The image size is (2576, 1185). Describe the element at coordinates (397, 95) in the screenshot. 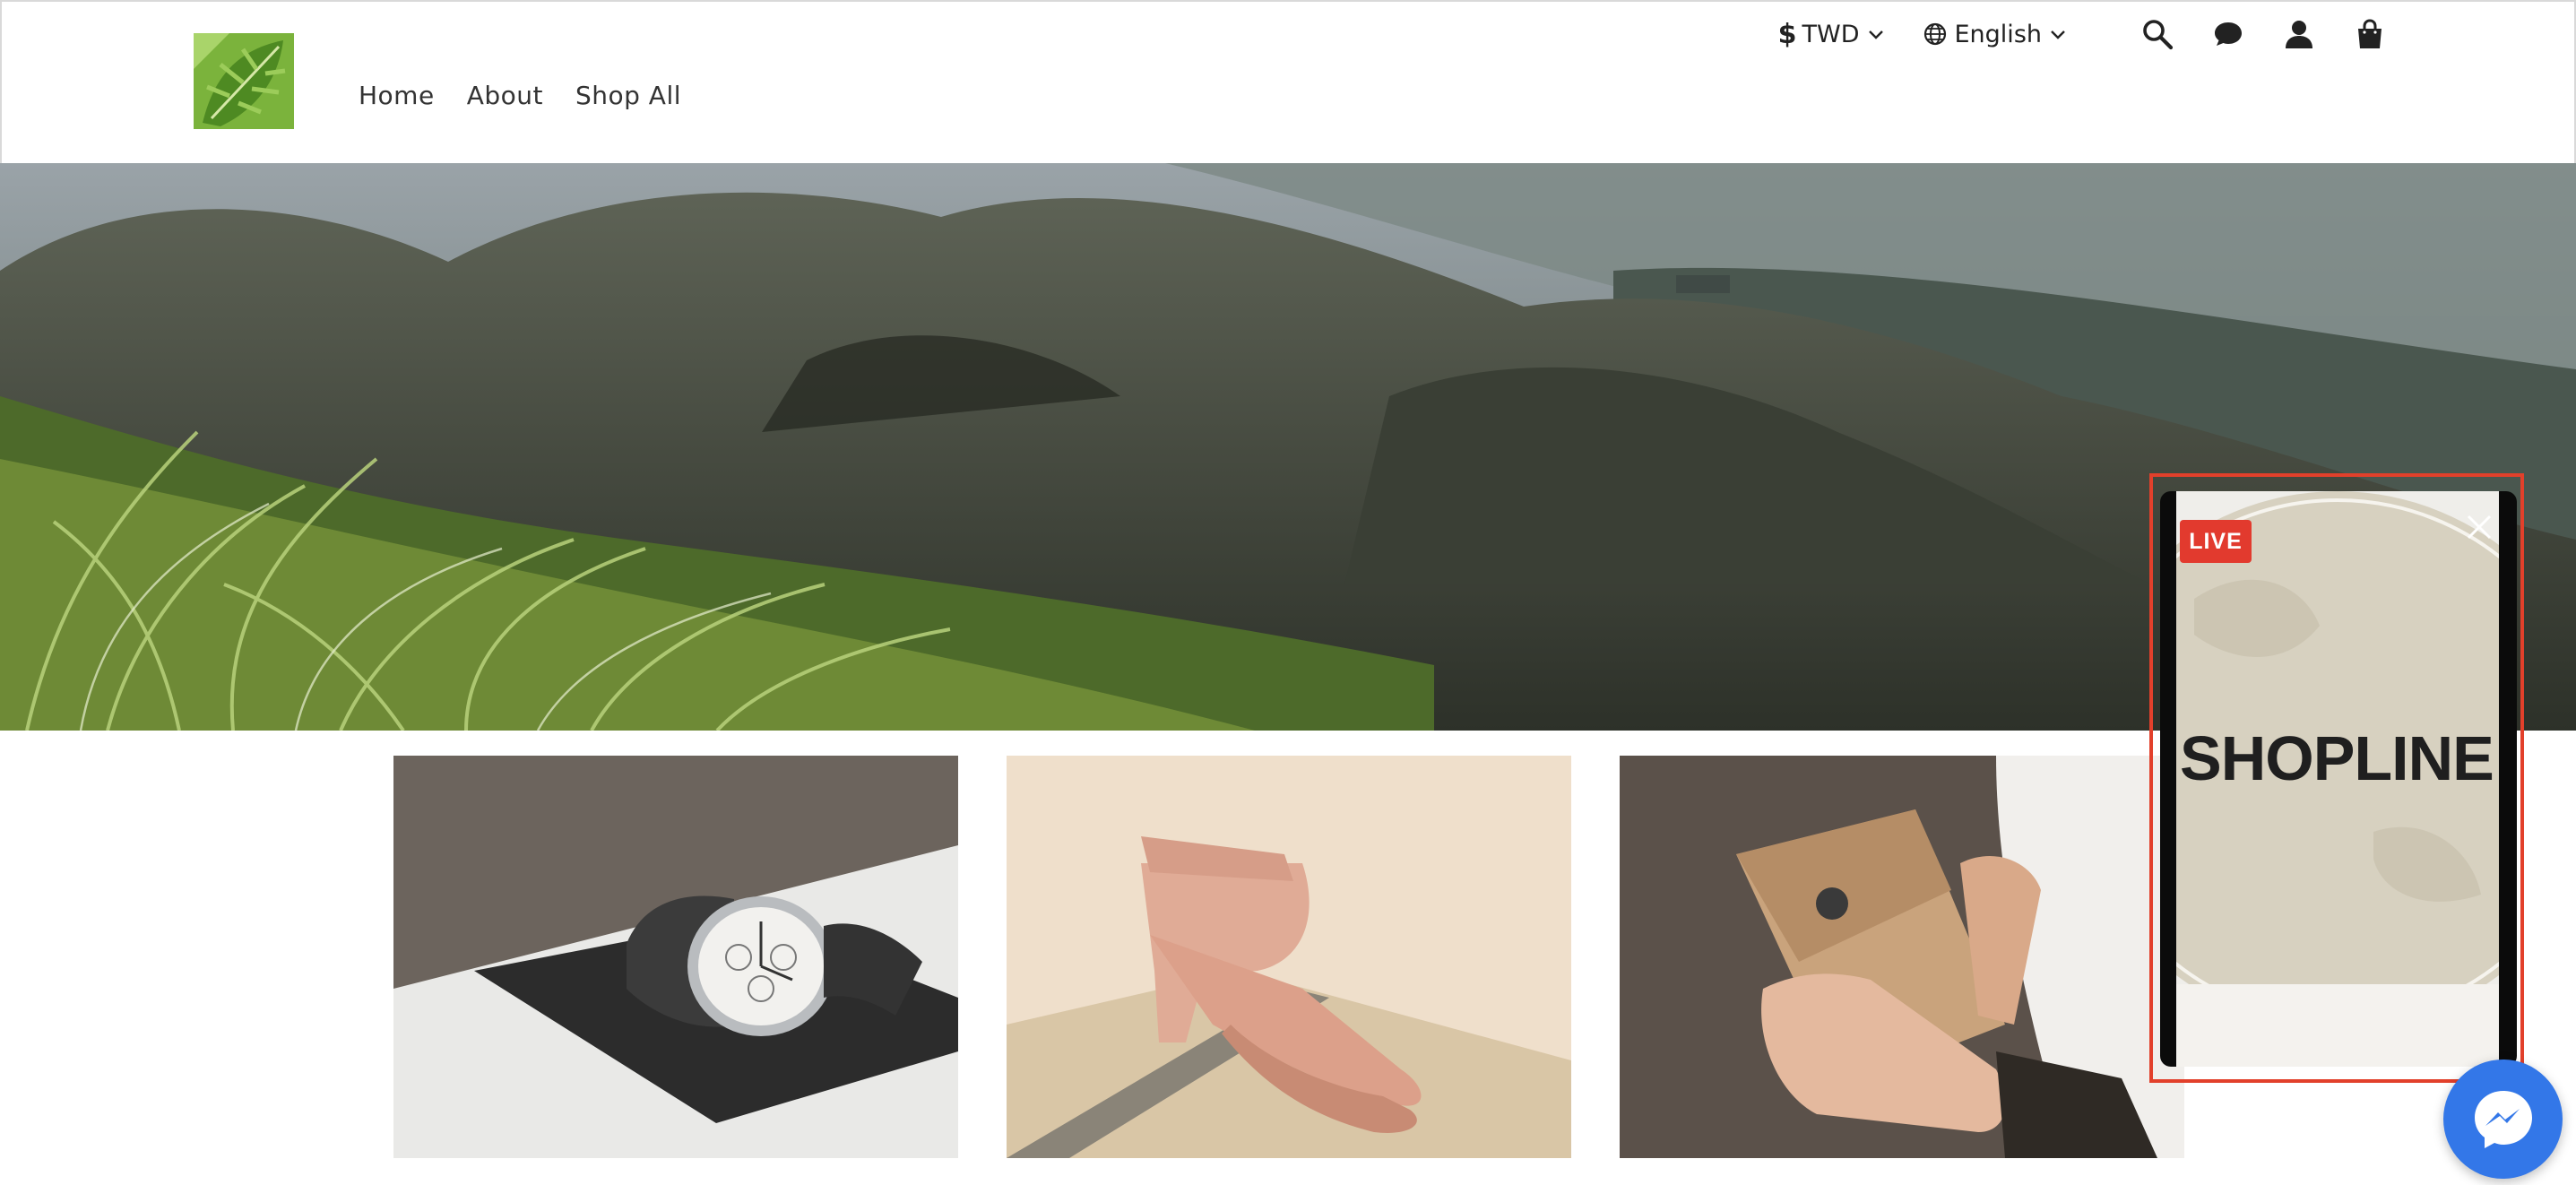

I see `nav-home: Home` at that location.